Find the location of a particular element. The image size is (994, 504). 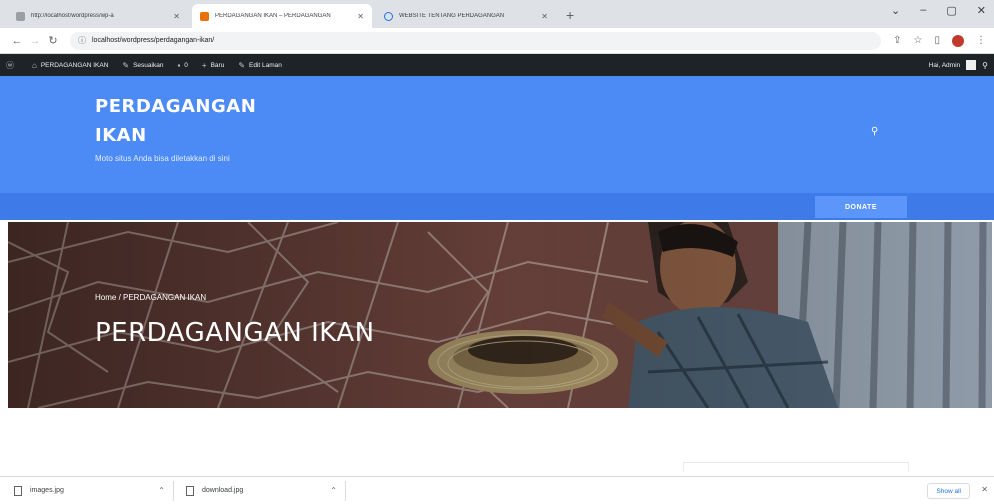

wordpress-logo-icon: ⓦ is located at coordinates (12, 65).